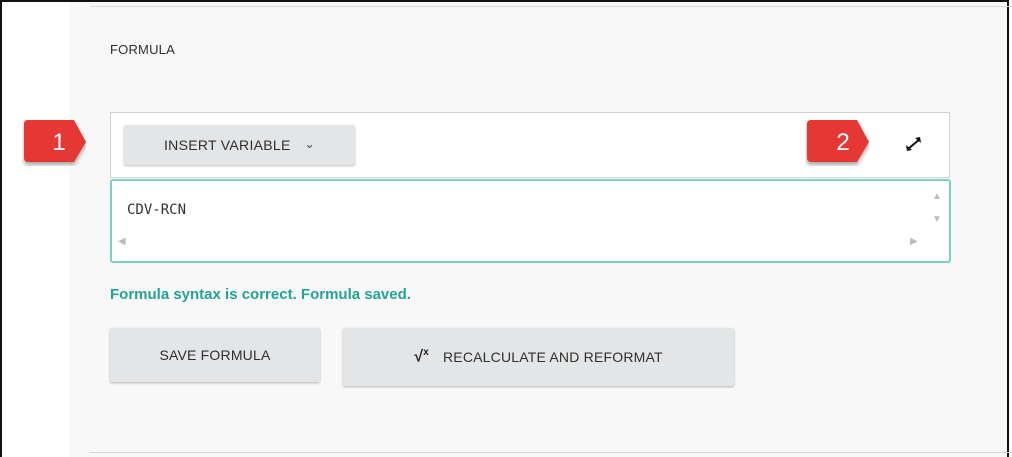 The height and width of the screenshot is (457, 1012). I want to click on save-formula-label: SAVE FORMULA, so click(215, 355).